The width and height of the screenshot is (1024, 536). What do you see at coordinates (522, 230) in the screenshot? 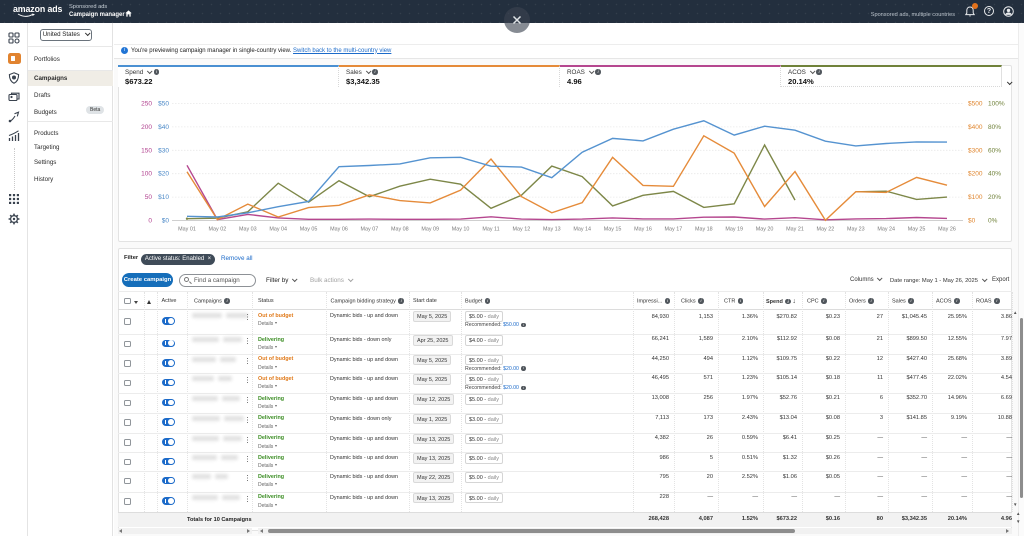
I see `svg-text: May 12` at bounding box center [522, 230].